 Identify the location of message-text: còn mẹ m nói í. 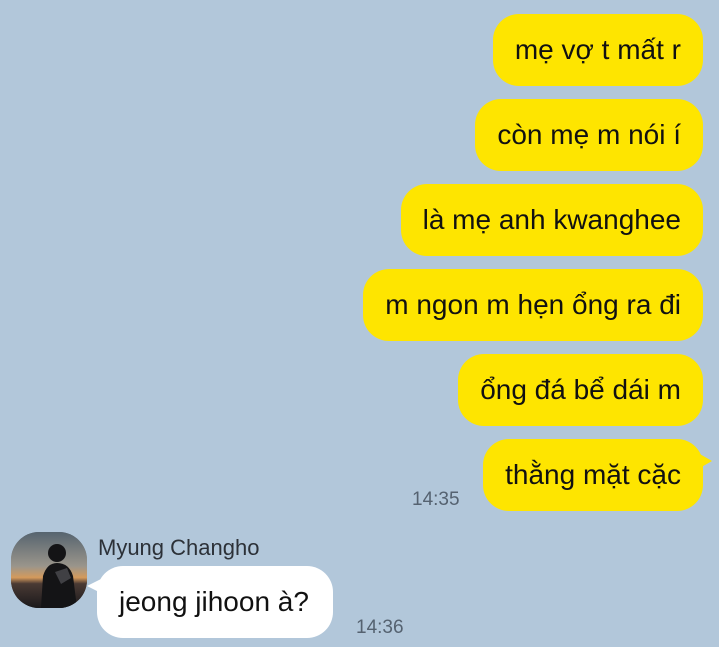
(589, 134).